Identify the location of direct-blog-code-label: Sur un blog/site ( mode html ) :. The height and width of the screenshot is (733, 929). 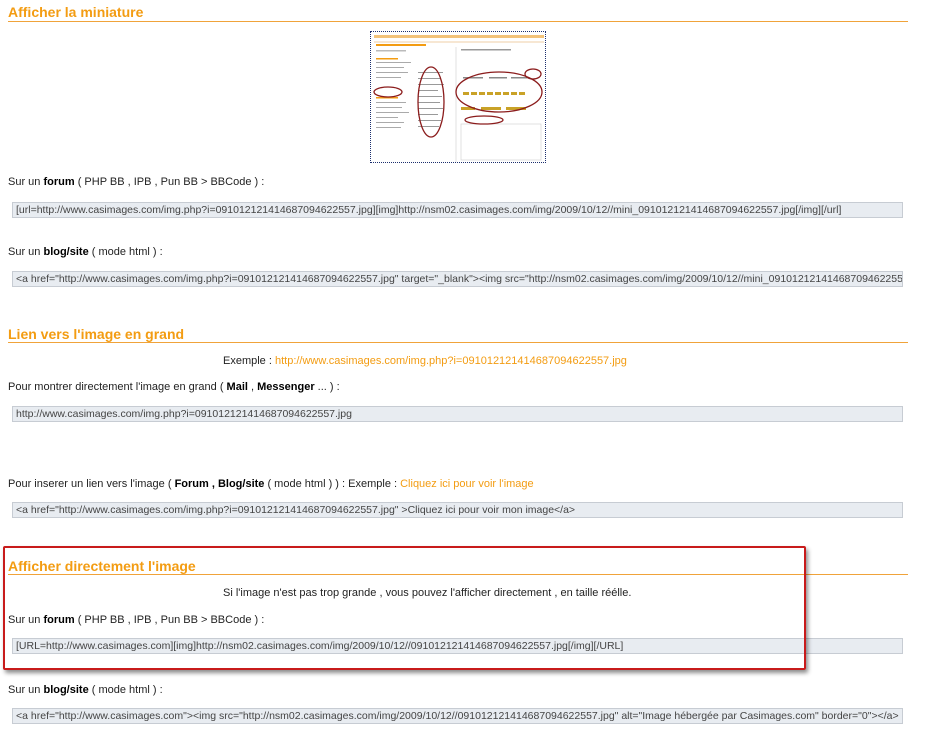
(85, 690).